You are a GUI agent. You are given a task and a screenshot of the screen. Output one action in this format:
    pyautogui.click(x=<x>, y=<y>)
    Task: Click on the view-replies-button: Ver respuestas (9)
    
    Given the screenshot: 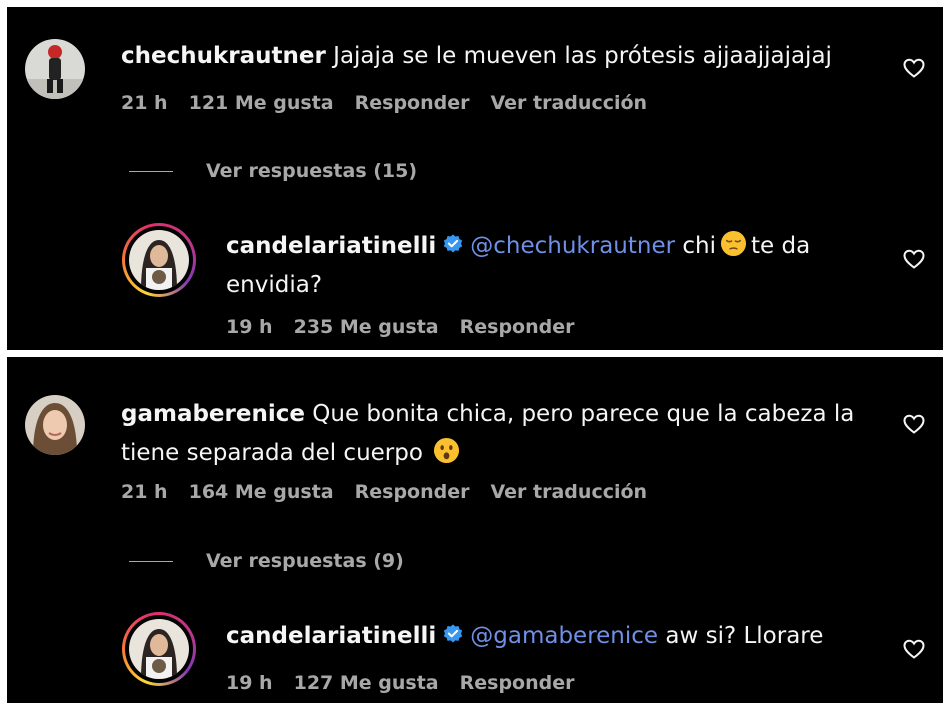 What is the action you would take?
    pyautogui.click(x=266, y=561)
    